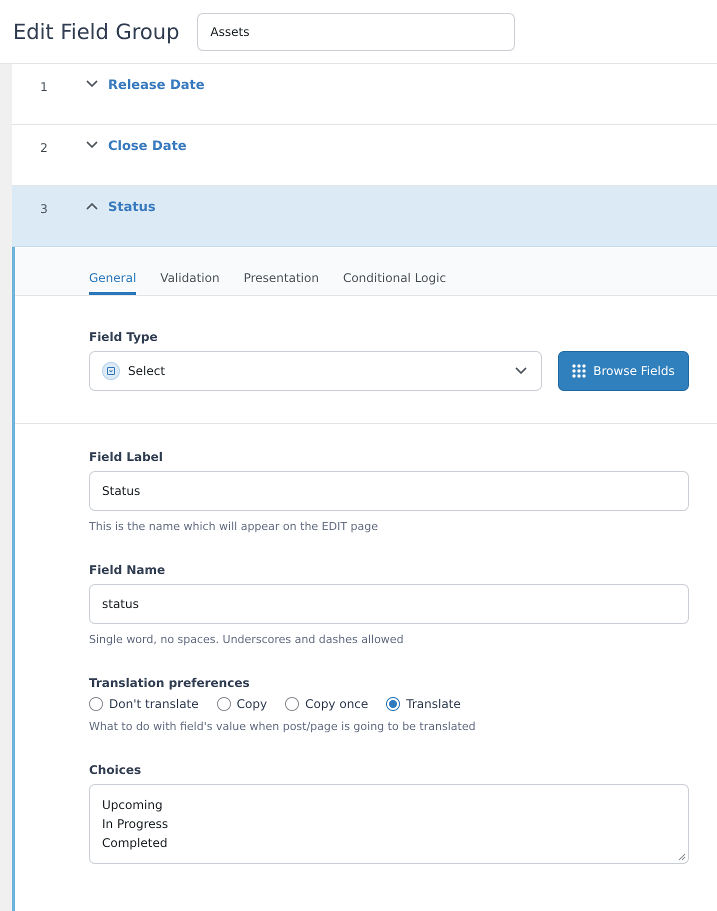  I want to click on page-title: Edit Field Group, so click(96, 32).